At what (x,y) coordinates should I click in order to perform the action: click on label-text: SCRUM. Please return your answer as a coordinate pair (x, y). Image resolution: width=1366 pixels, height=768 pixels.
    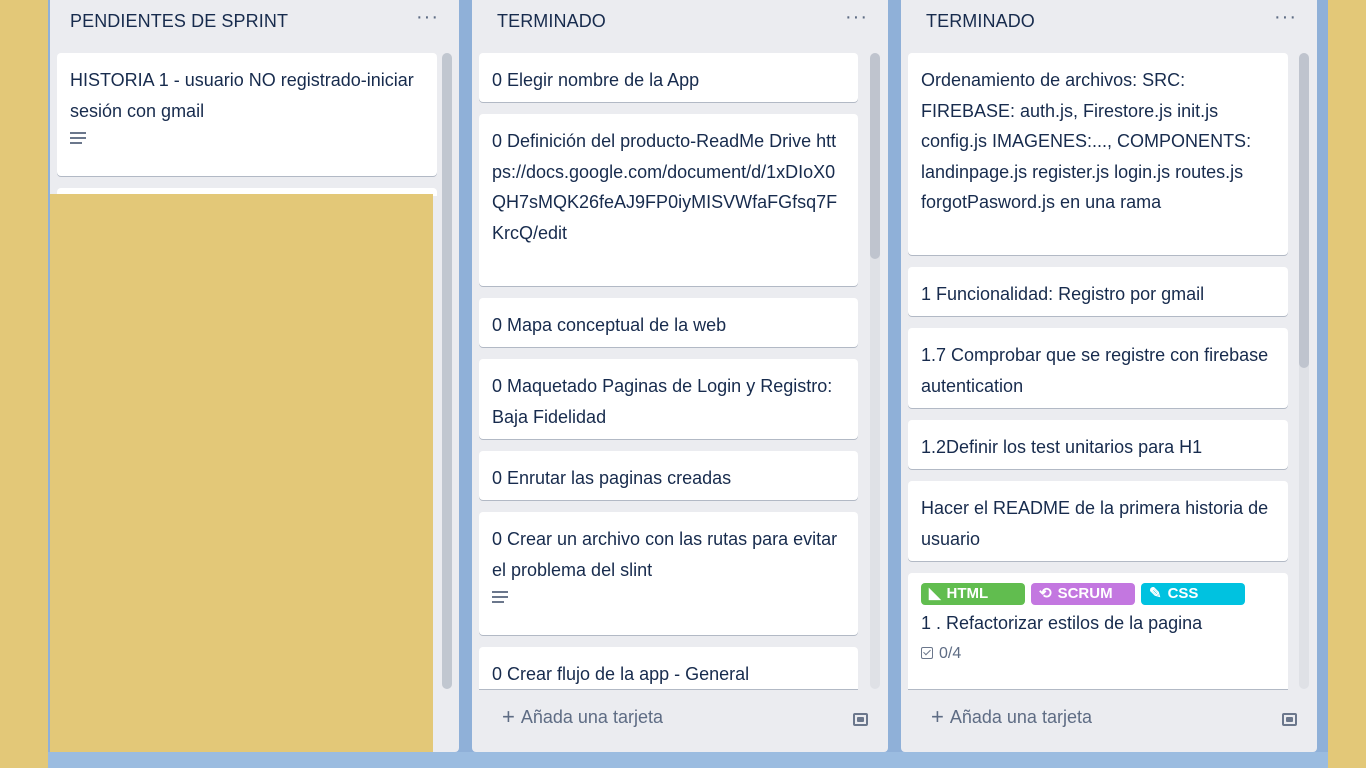
    Looking at the image, I should click on (1085, 593).